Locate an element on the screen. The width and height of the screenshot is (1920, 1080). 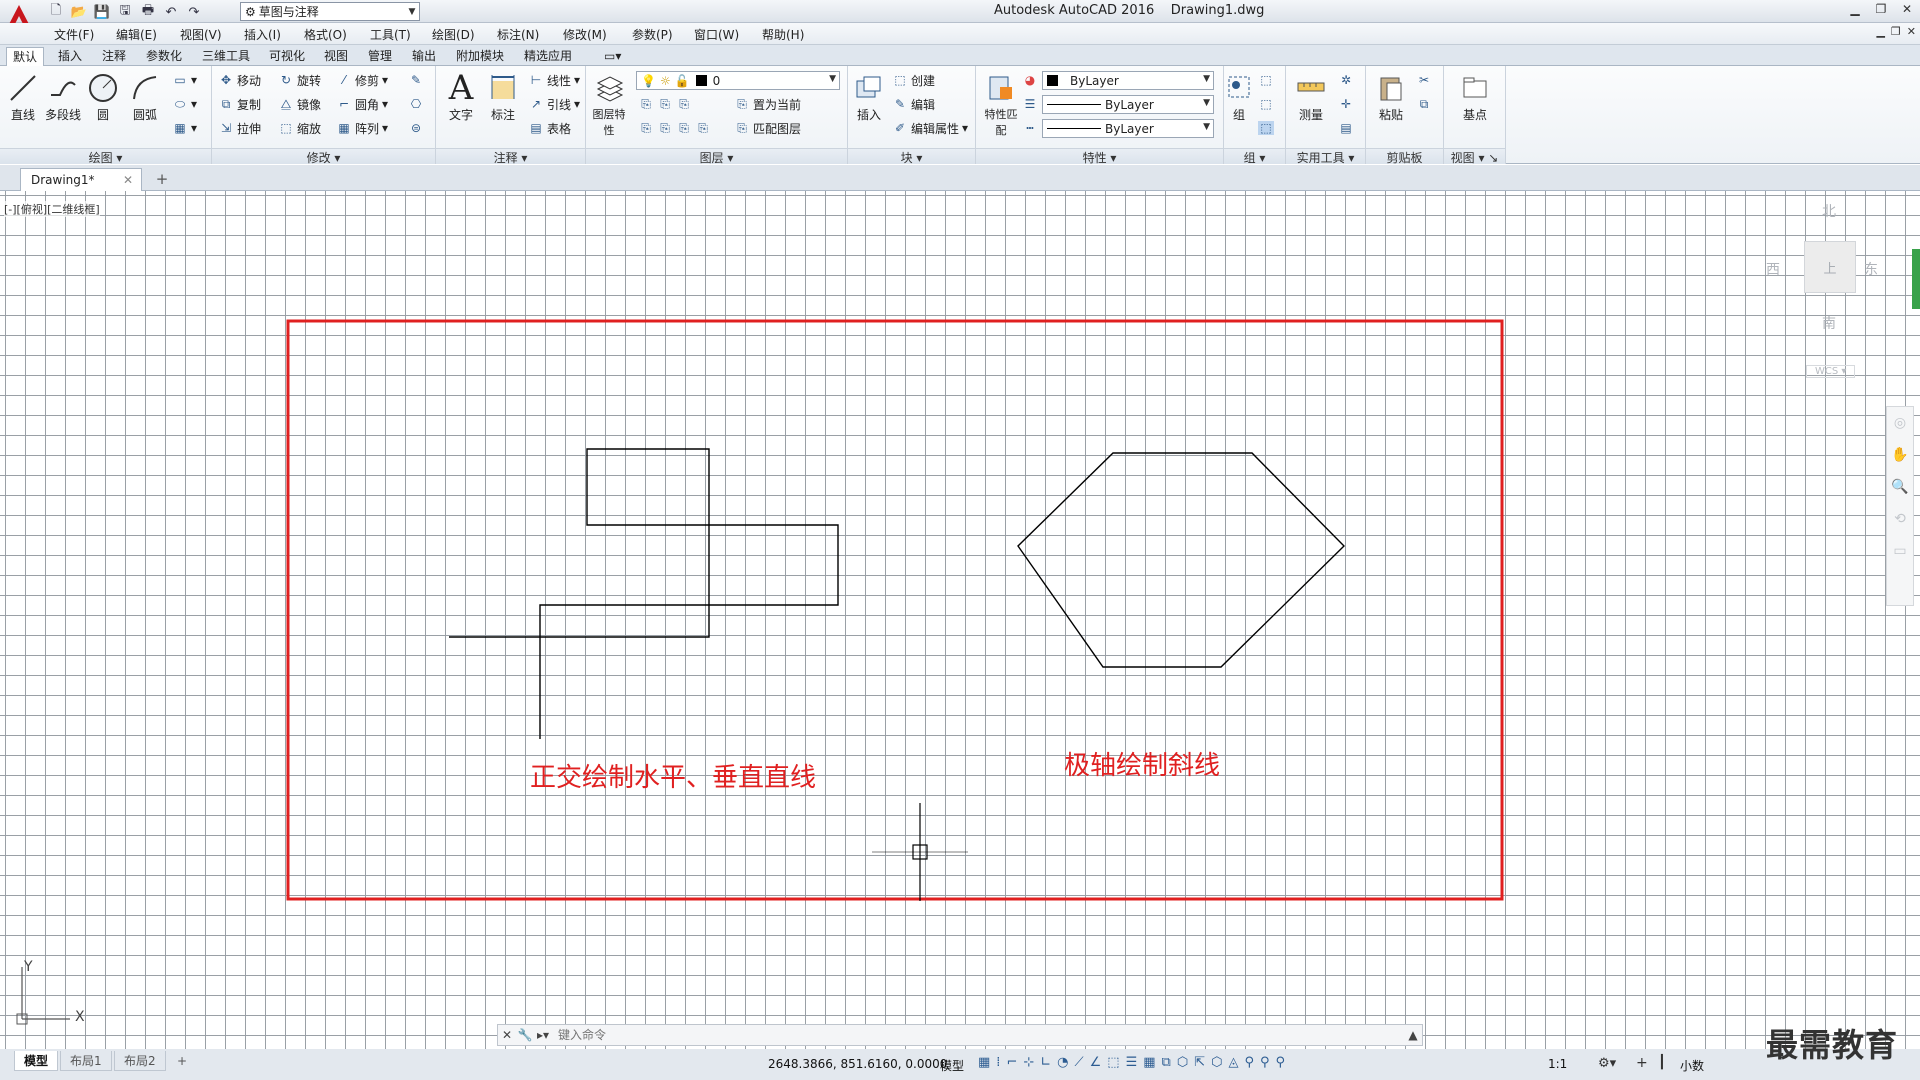
menu-help: 帮助(H) is located at coordinates (783, 34).